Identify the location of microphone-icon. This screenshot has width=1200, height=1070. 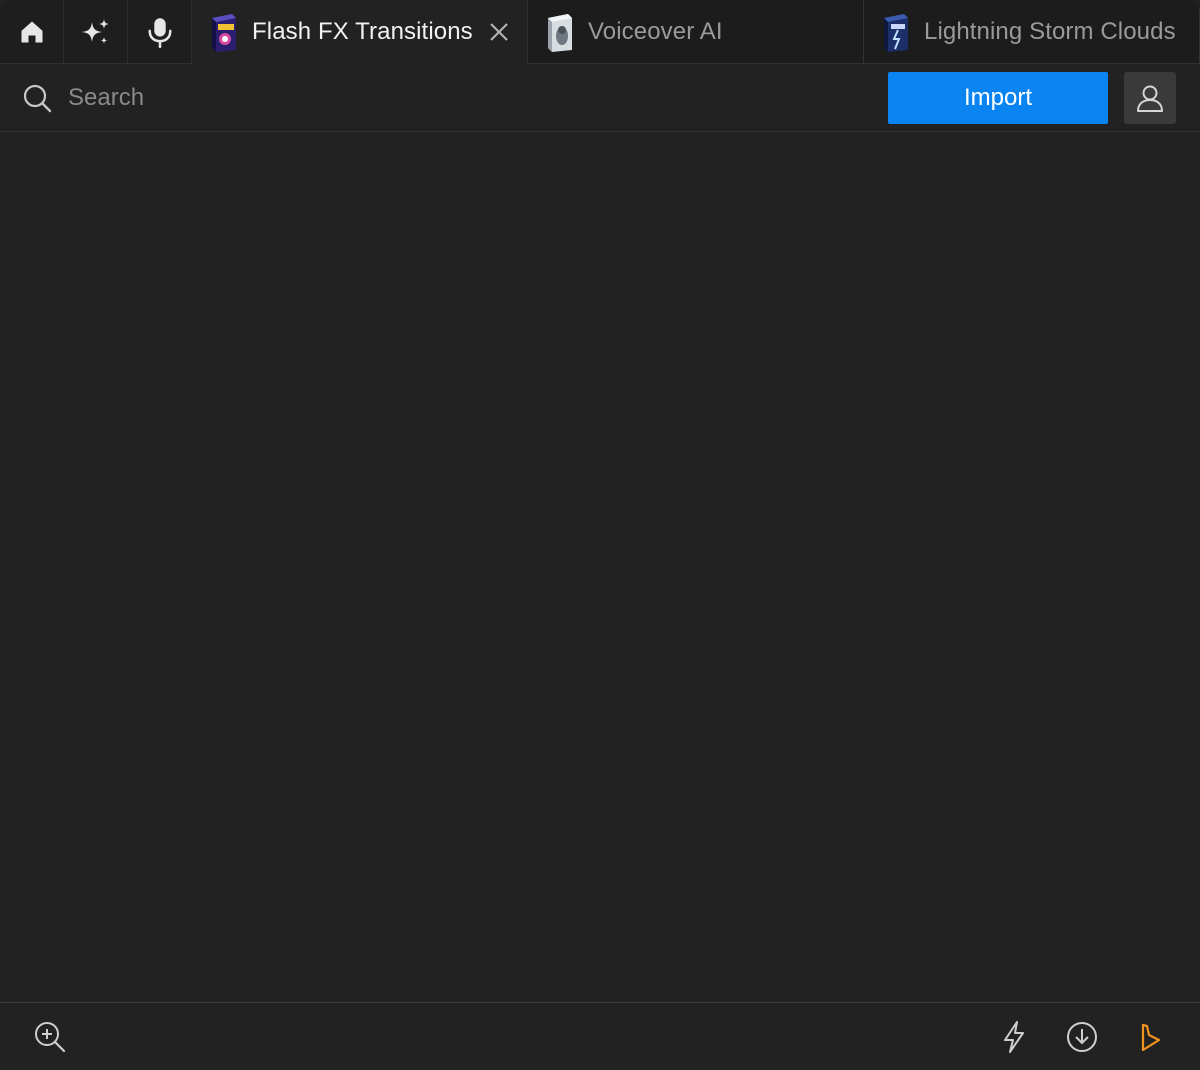
(159, 32).